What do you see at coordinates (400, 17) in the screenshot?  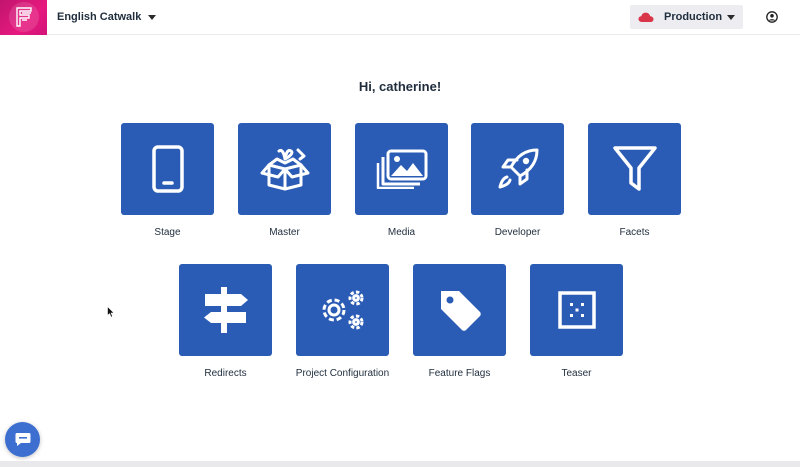 I see `top-bar: English Catwalk Production` at bounding box center [400, 17].